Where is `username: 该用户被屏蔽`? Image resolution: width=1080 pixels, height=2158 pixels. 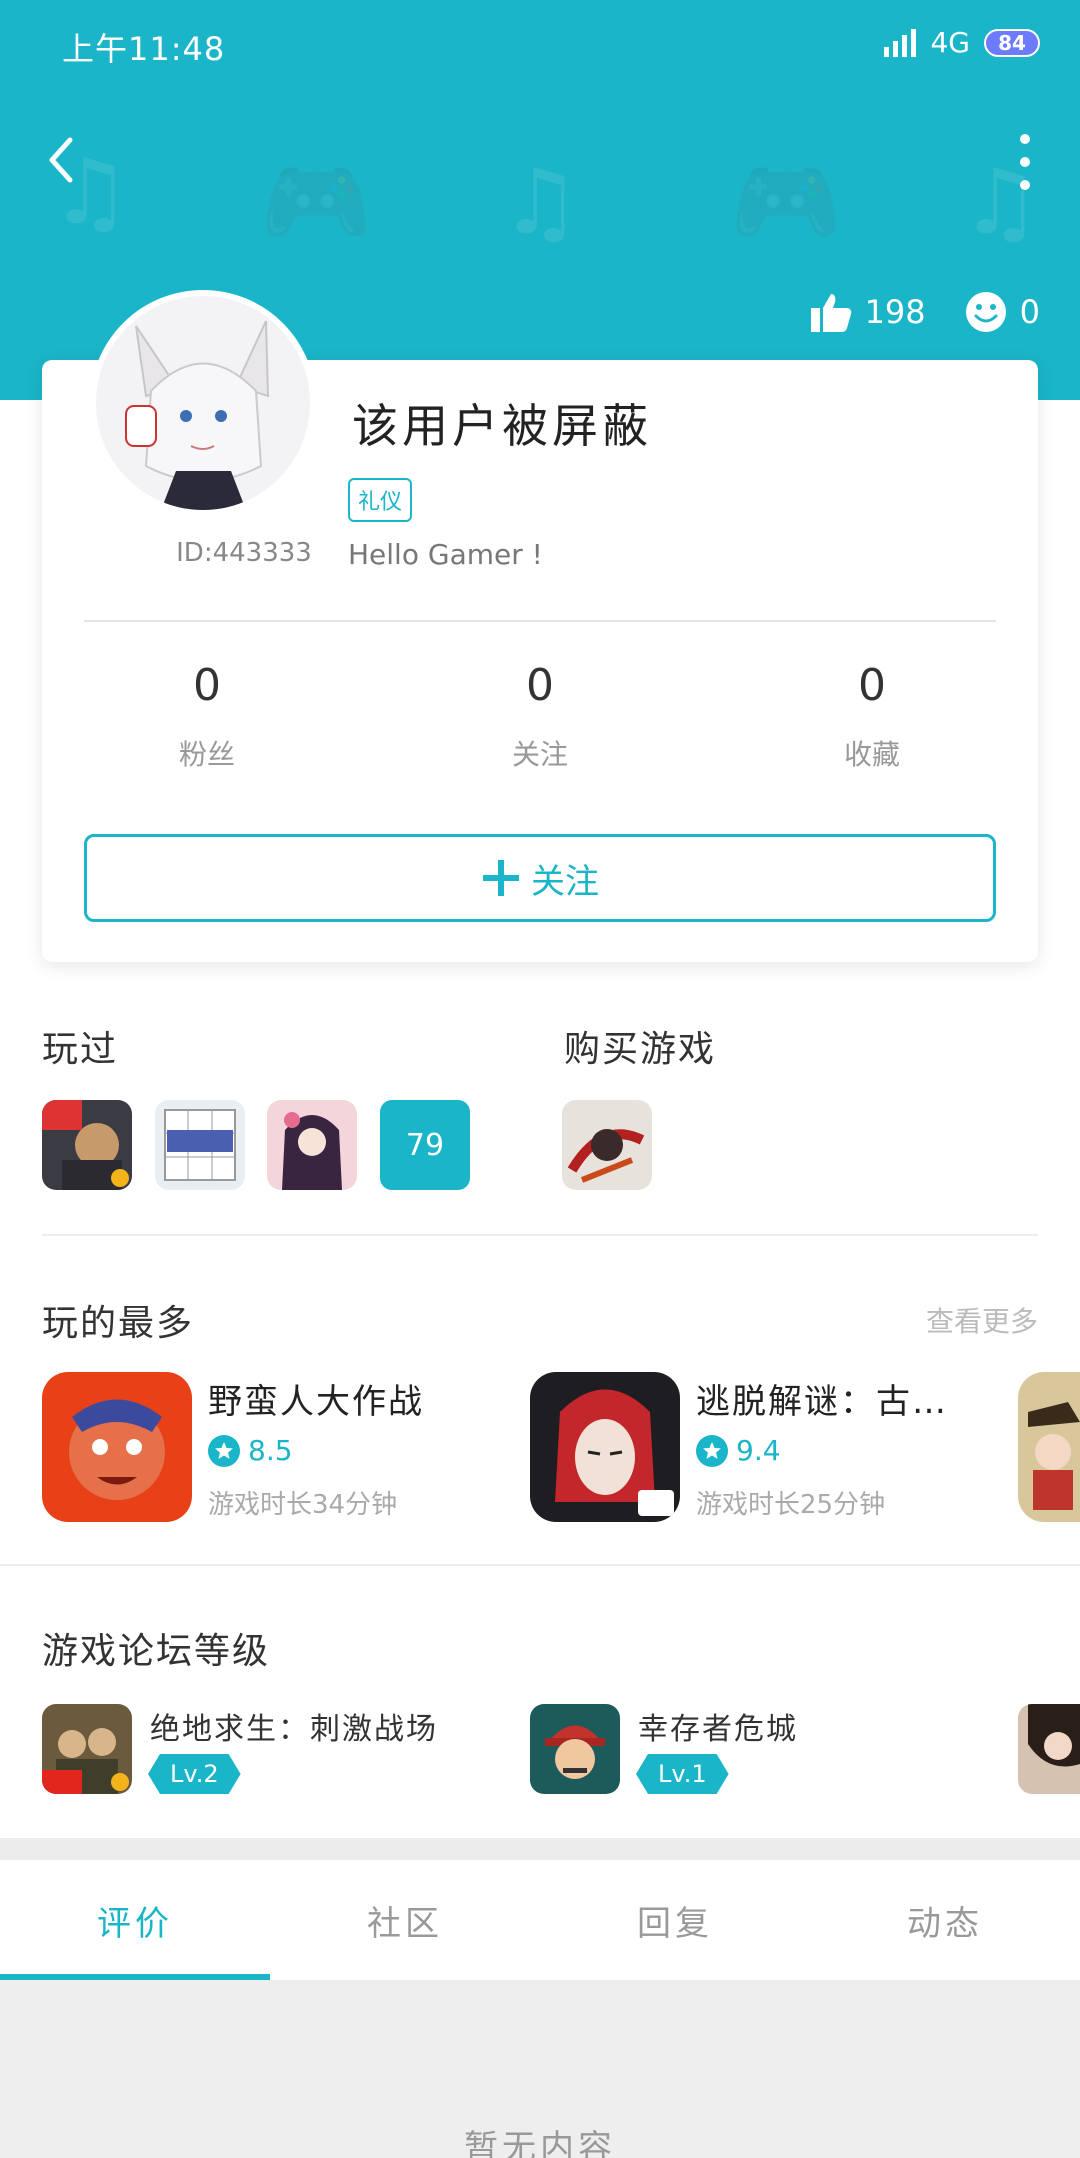
username: 该用户被屏蔽 is located at coordinates (502, 426).